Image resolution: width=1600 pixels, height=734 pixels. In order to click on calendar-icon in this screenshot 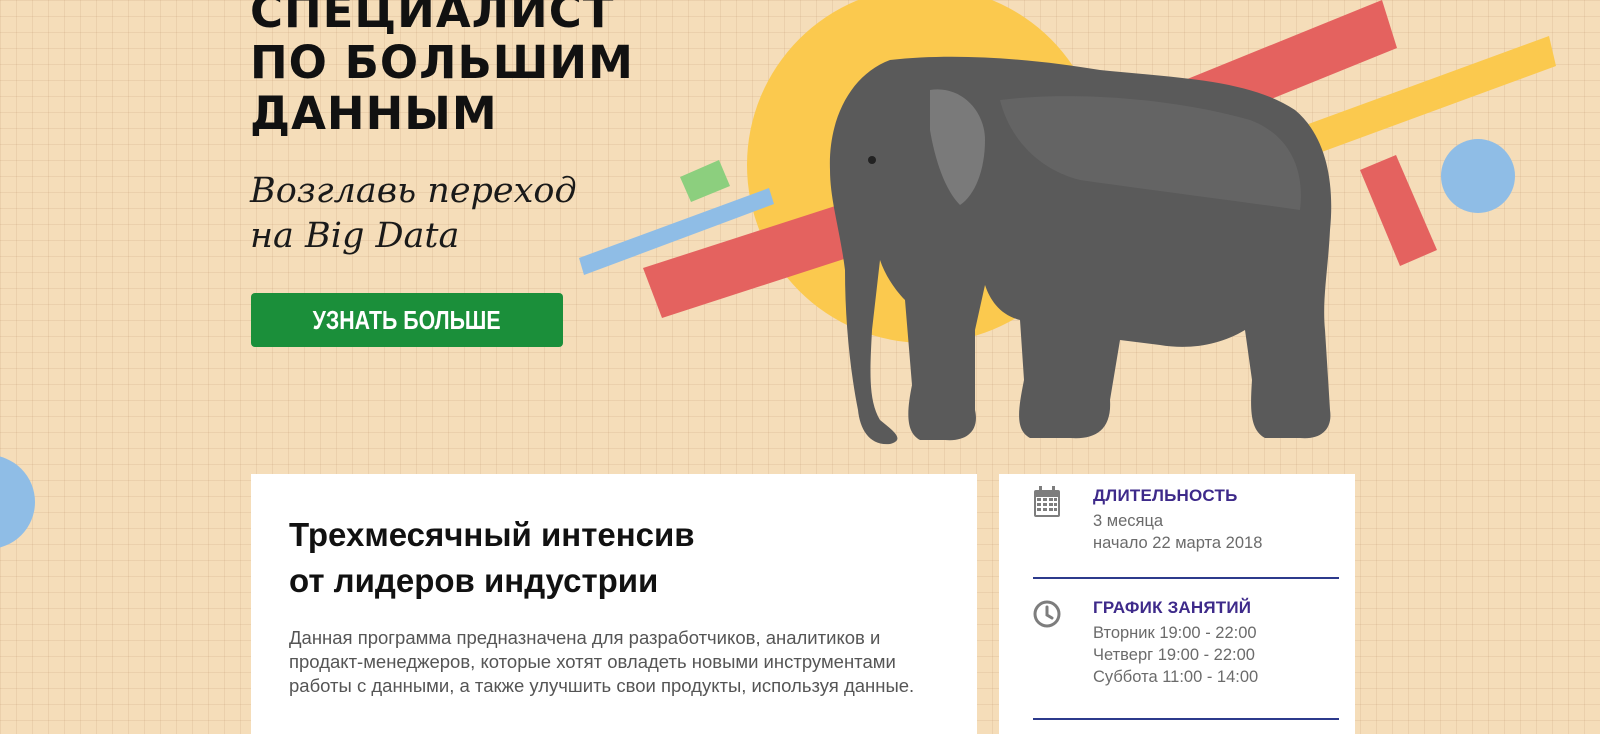, I will do `click(1047, 501)`.